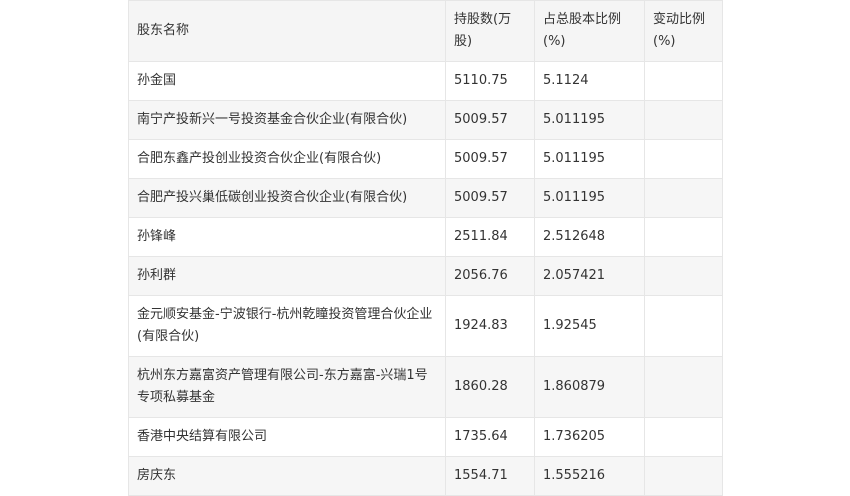 This screenshot has height=496, width=850. Describe the element at coordinates (287, 387) in the screenshot. I see `cell-shareholder-name: 杭州东方嘉富资产管理有限公司-东方嘉富-兴瑞1号专项私募基金` at that location.